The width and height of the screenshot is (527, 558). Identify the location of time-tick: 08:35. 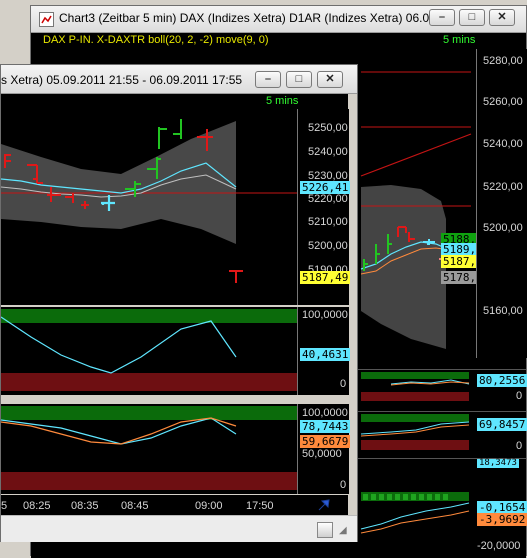
(85, 506).